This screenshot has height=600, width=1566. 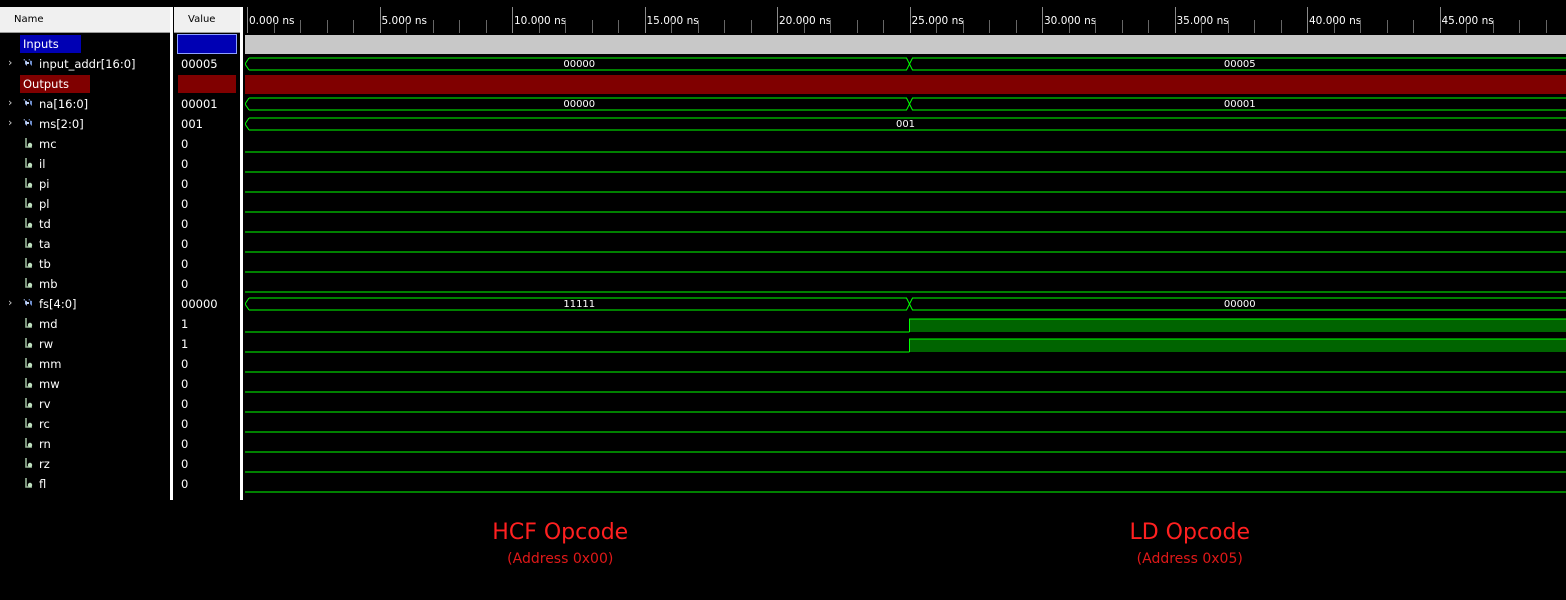 What do you see at coordinates (44, 184) in the screenshot?
I see `signal-name: pi` at bounding box center [44, 184].